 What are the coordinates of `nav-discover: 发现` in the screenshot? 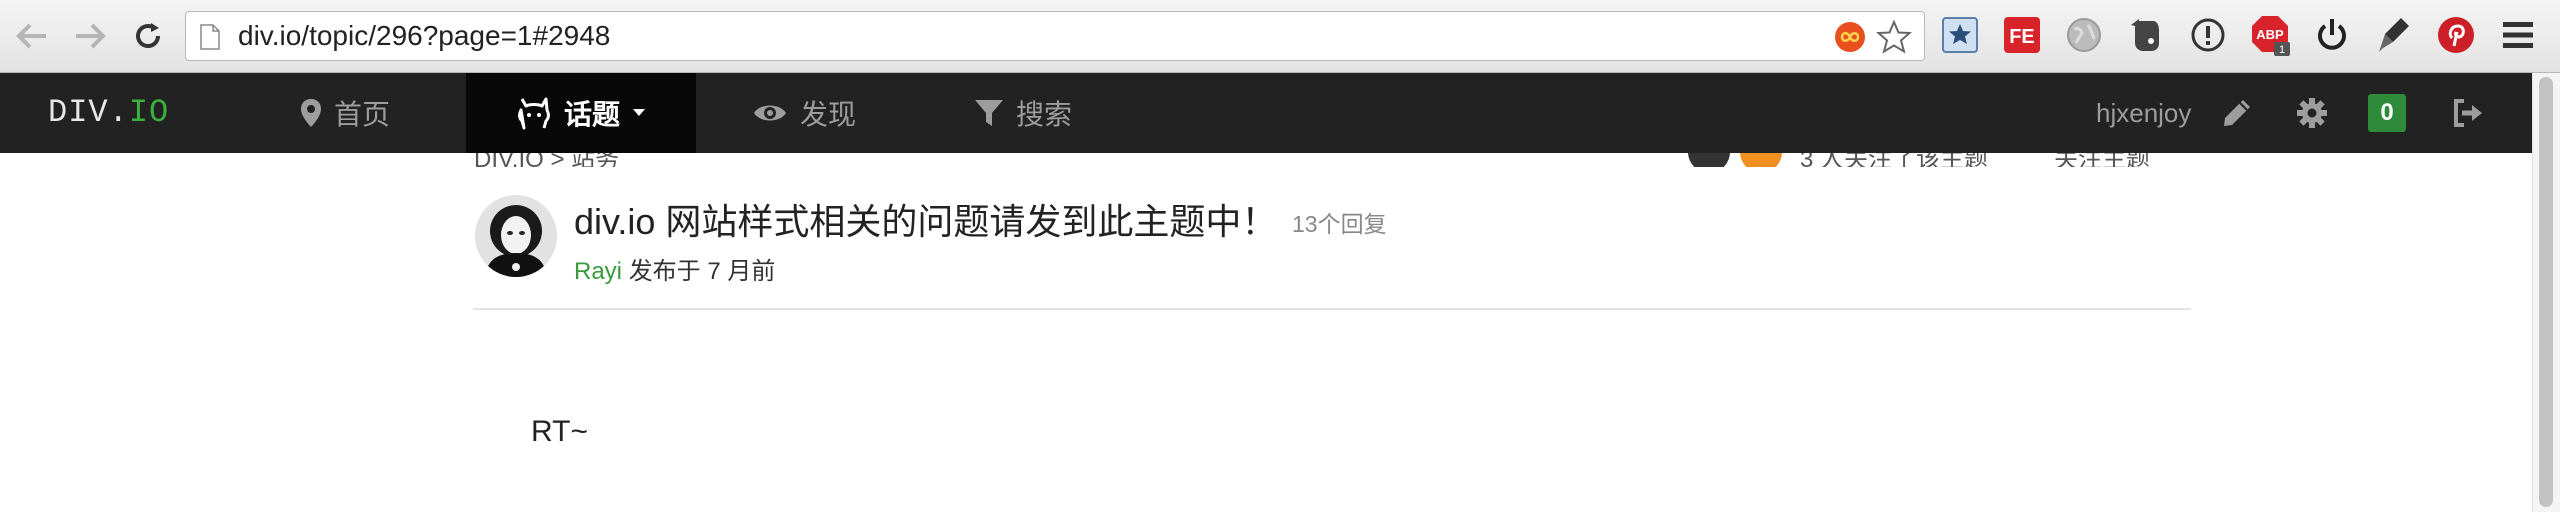 It's located at (822, 113).